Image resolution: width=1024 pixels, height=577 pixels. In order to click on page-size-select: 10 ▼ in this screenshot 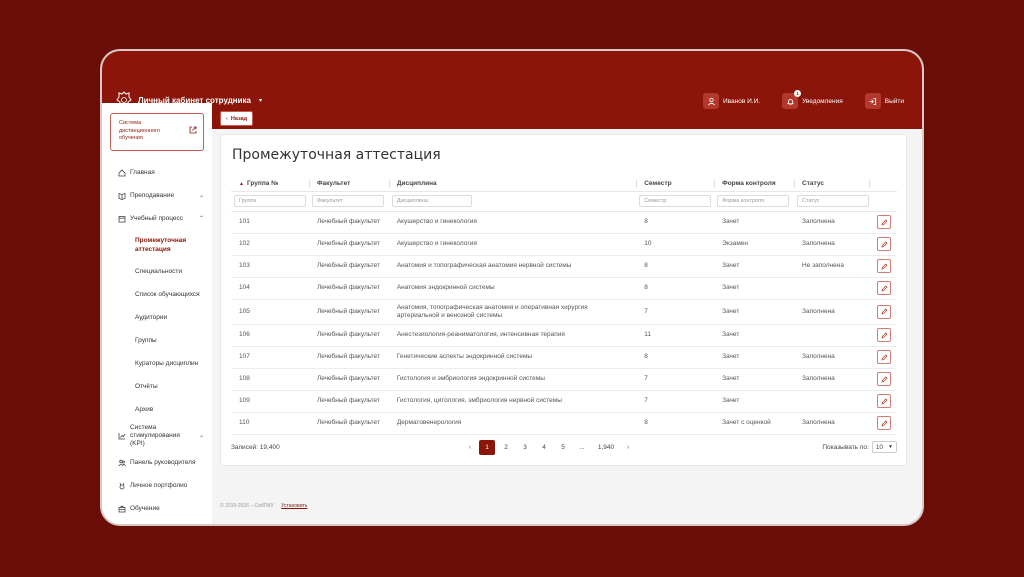, I will do `click(884, 447)`.